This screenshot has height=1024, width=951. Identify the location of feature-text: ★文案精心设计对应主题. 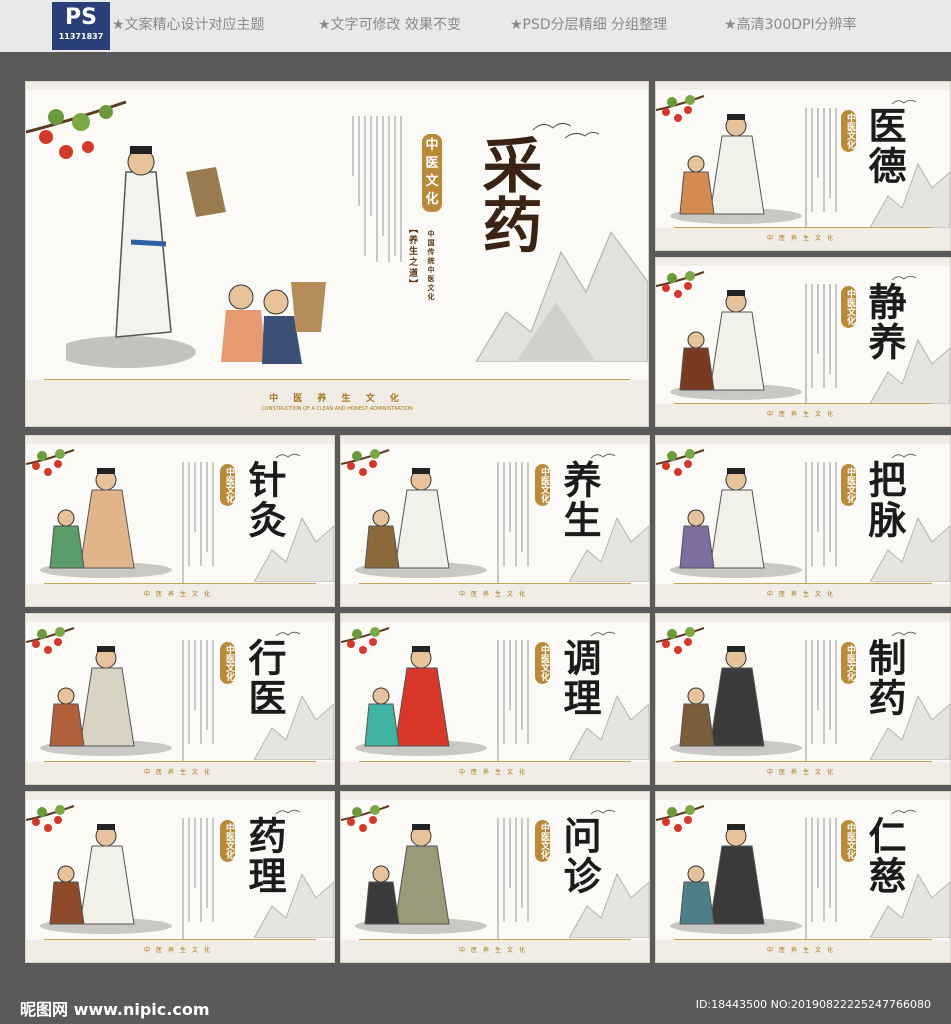
(188, 25).